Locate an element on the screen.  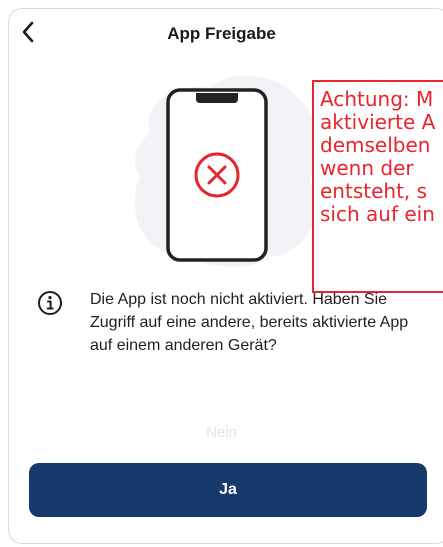
header: App Freigabe is located at coordinates (221, 30).